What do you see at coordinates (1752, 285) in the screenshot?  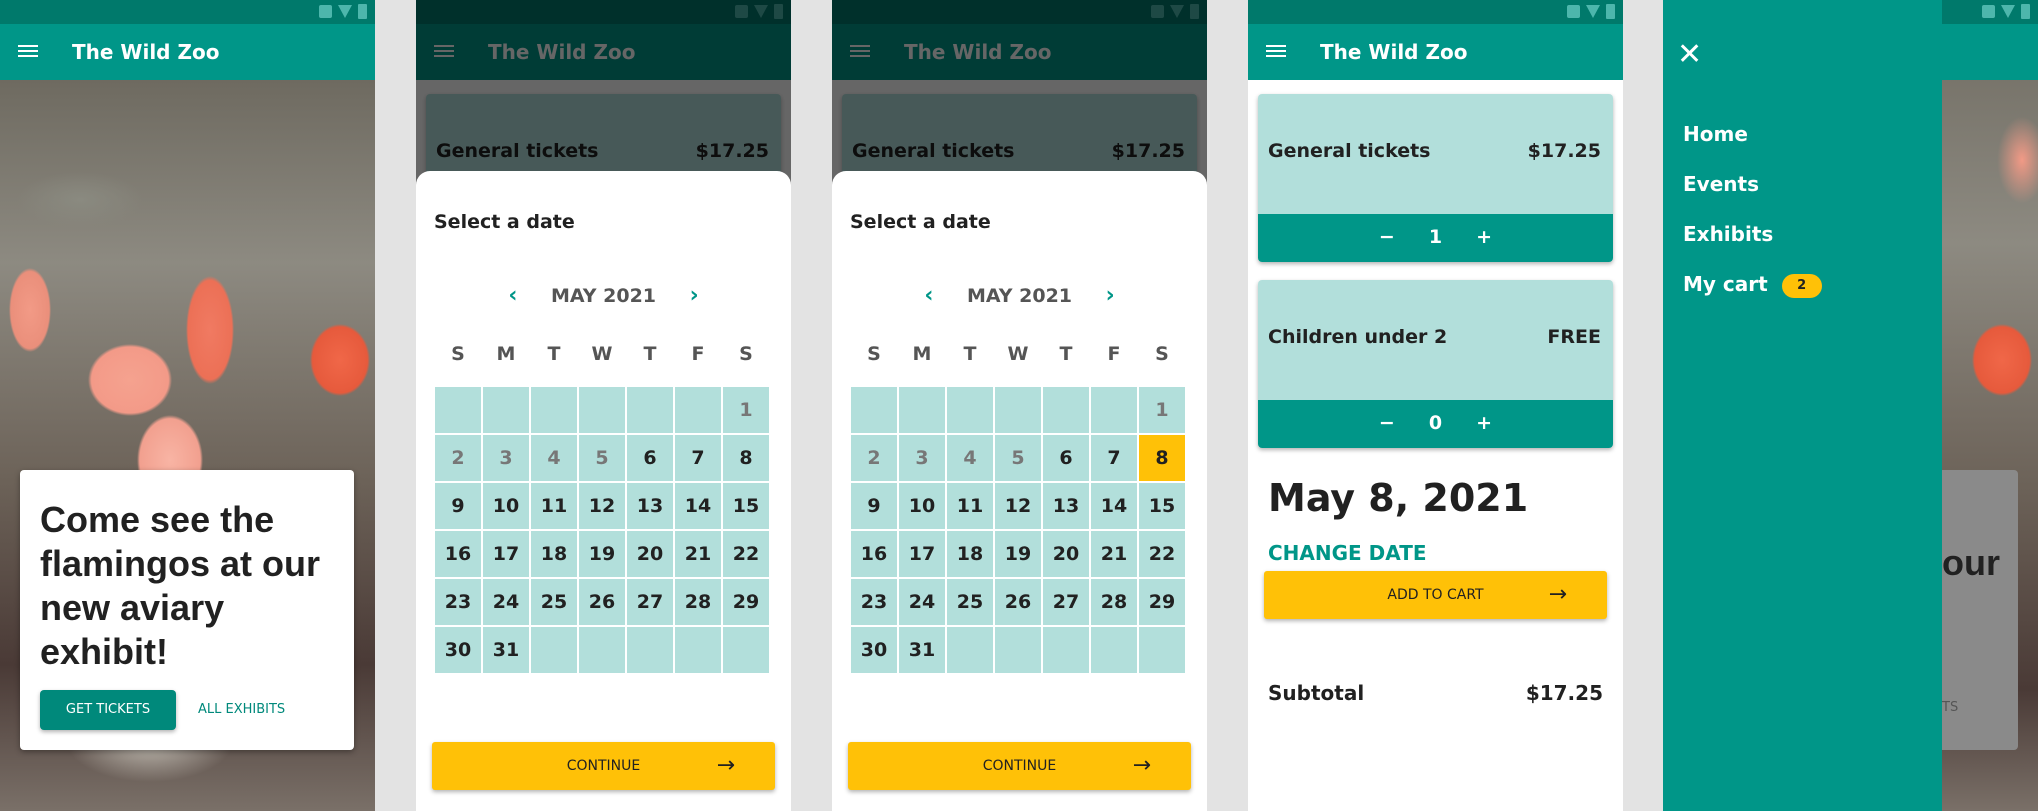 I see `nav-item-my-cart: My cart 2` at bounding box center [1752, 285].